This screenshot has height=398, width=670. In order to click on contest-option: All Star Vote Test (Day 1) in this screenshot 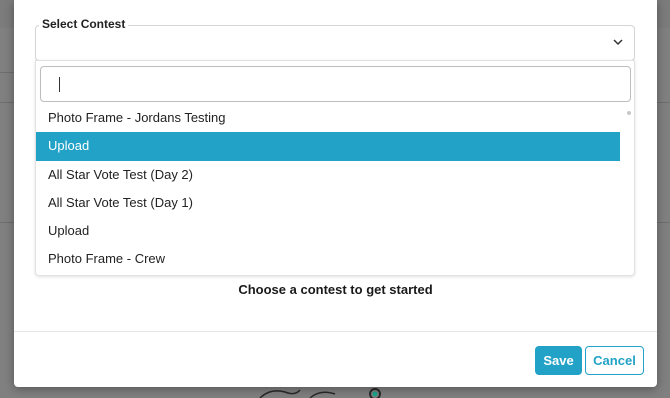, I will do `click(328, 203)`.